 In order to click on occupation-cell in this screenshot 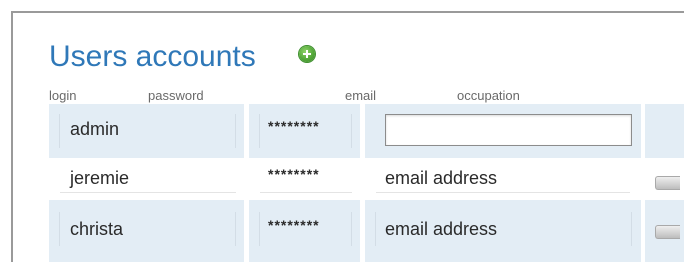, I will do `click(664, 131)`.